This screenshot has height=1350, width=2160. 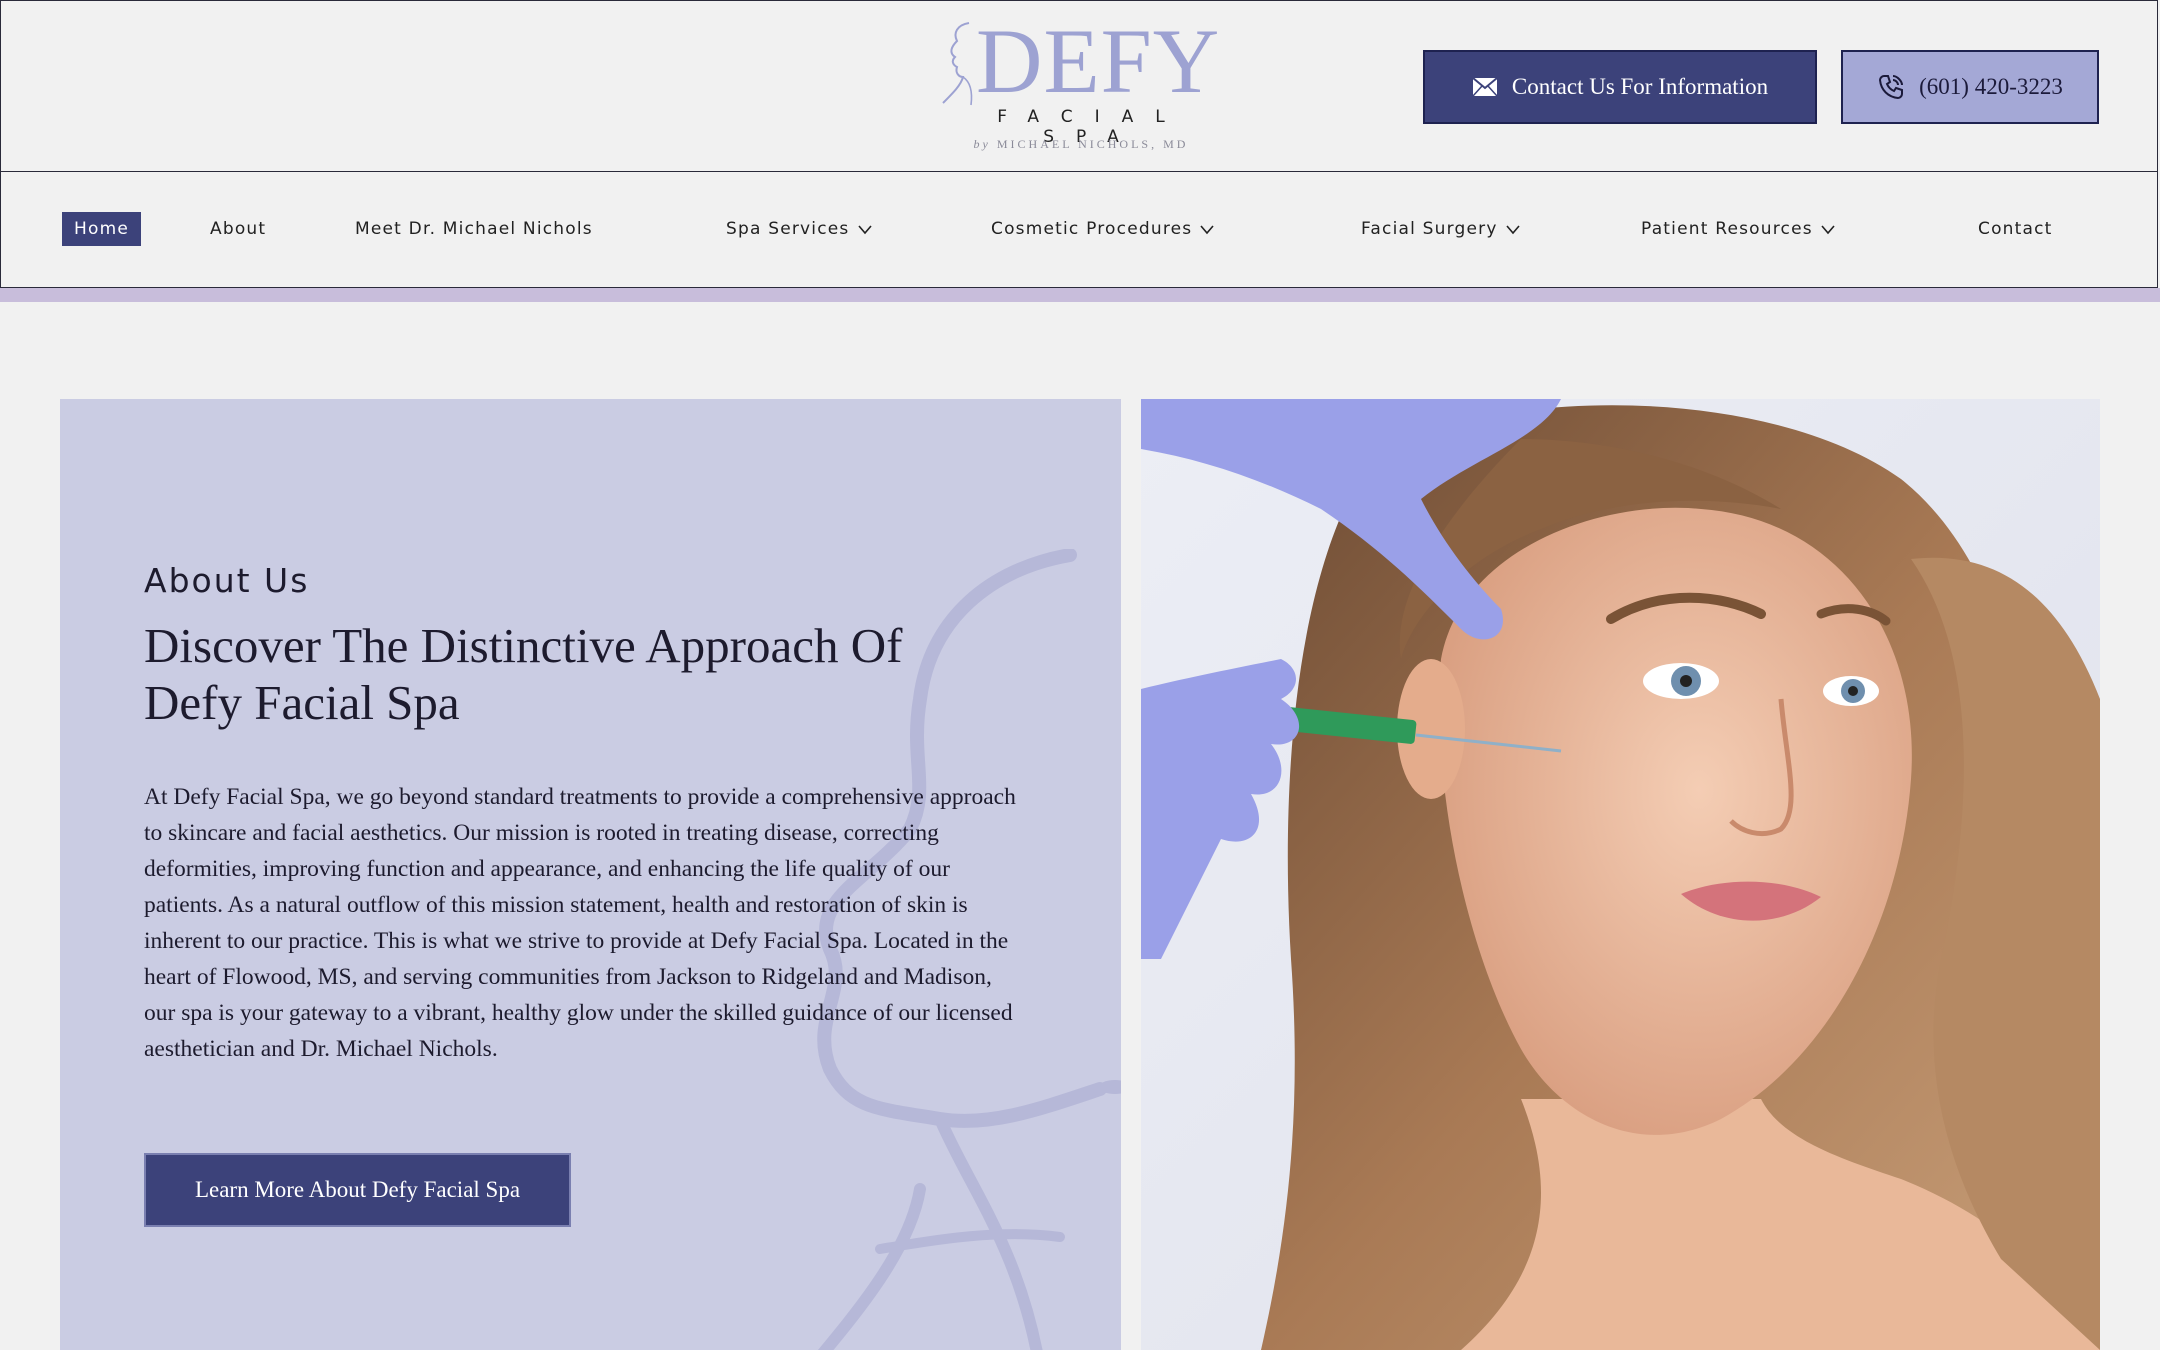 I want to click on nav-item-label: Meet Dr. Michael Nichols, so click(x=474, y=229).